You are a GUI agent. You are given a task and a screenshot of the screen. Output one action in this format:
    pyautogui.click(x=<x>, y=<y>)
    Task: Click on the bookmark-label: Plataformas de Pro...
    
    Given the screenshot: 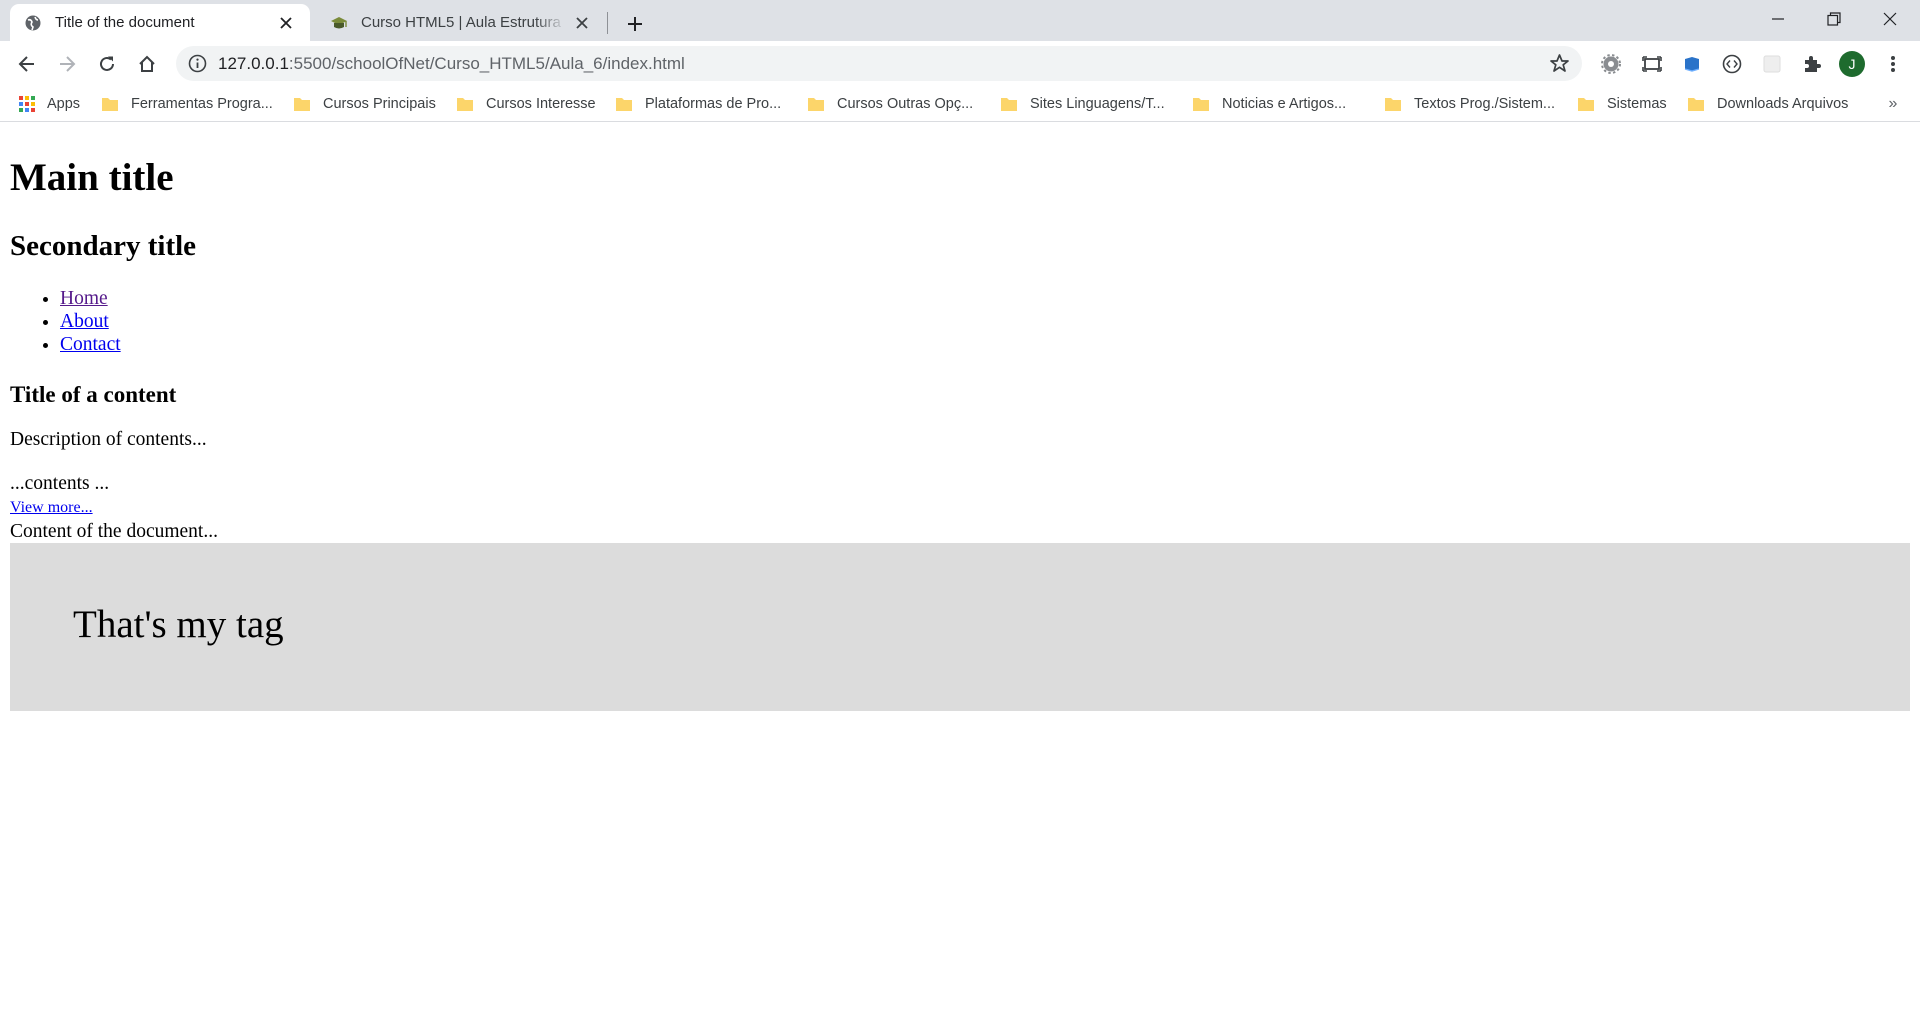 What is the action you would take?
    pyautogui.click(x=713, y=104)
    